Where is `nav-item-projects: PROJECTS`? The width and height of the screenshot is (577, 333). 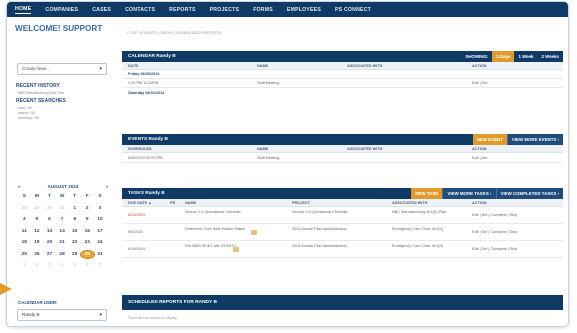 nav-item-projects: PROJECTS is located at coordinates (225, 10).